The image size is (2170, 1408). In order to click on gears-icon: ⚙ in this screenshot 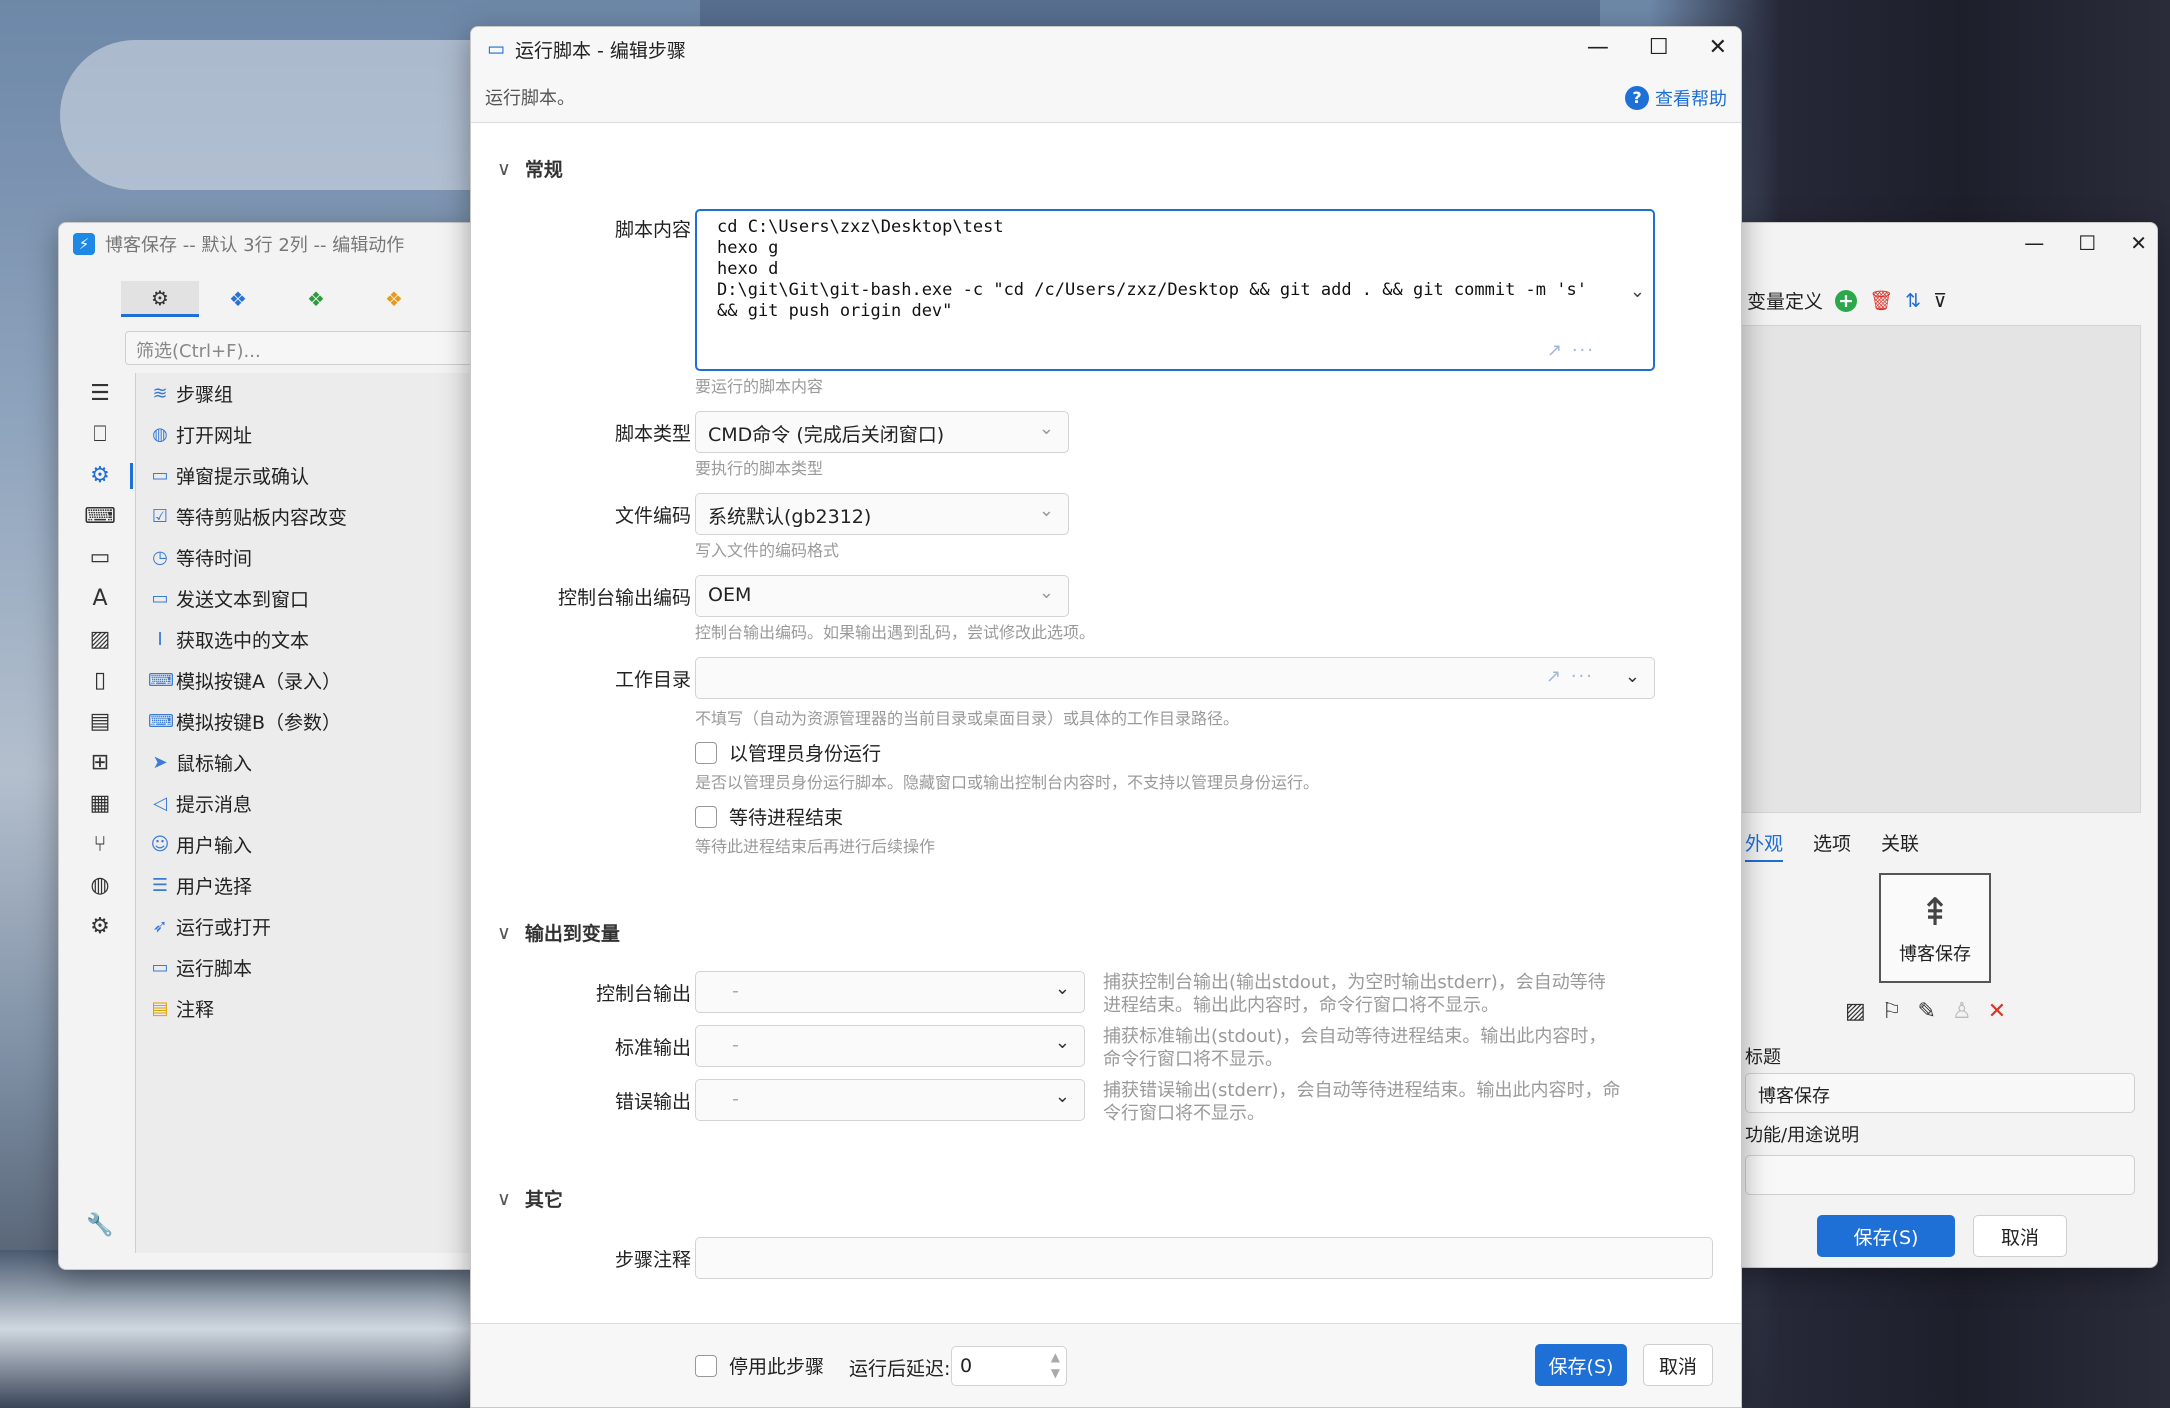, I will do `click(100, 926)`.